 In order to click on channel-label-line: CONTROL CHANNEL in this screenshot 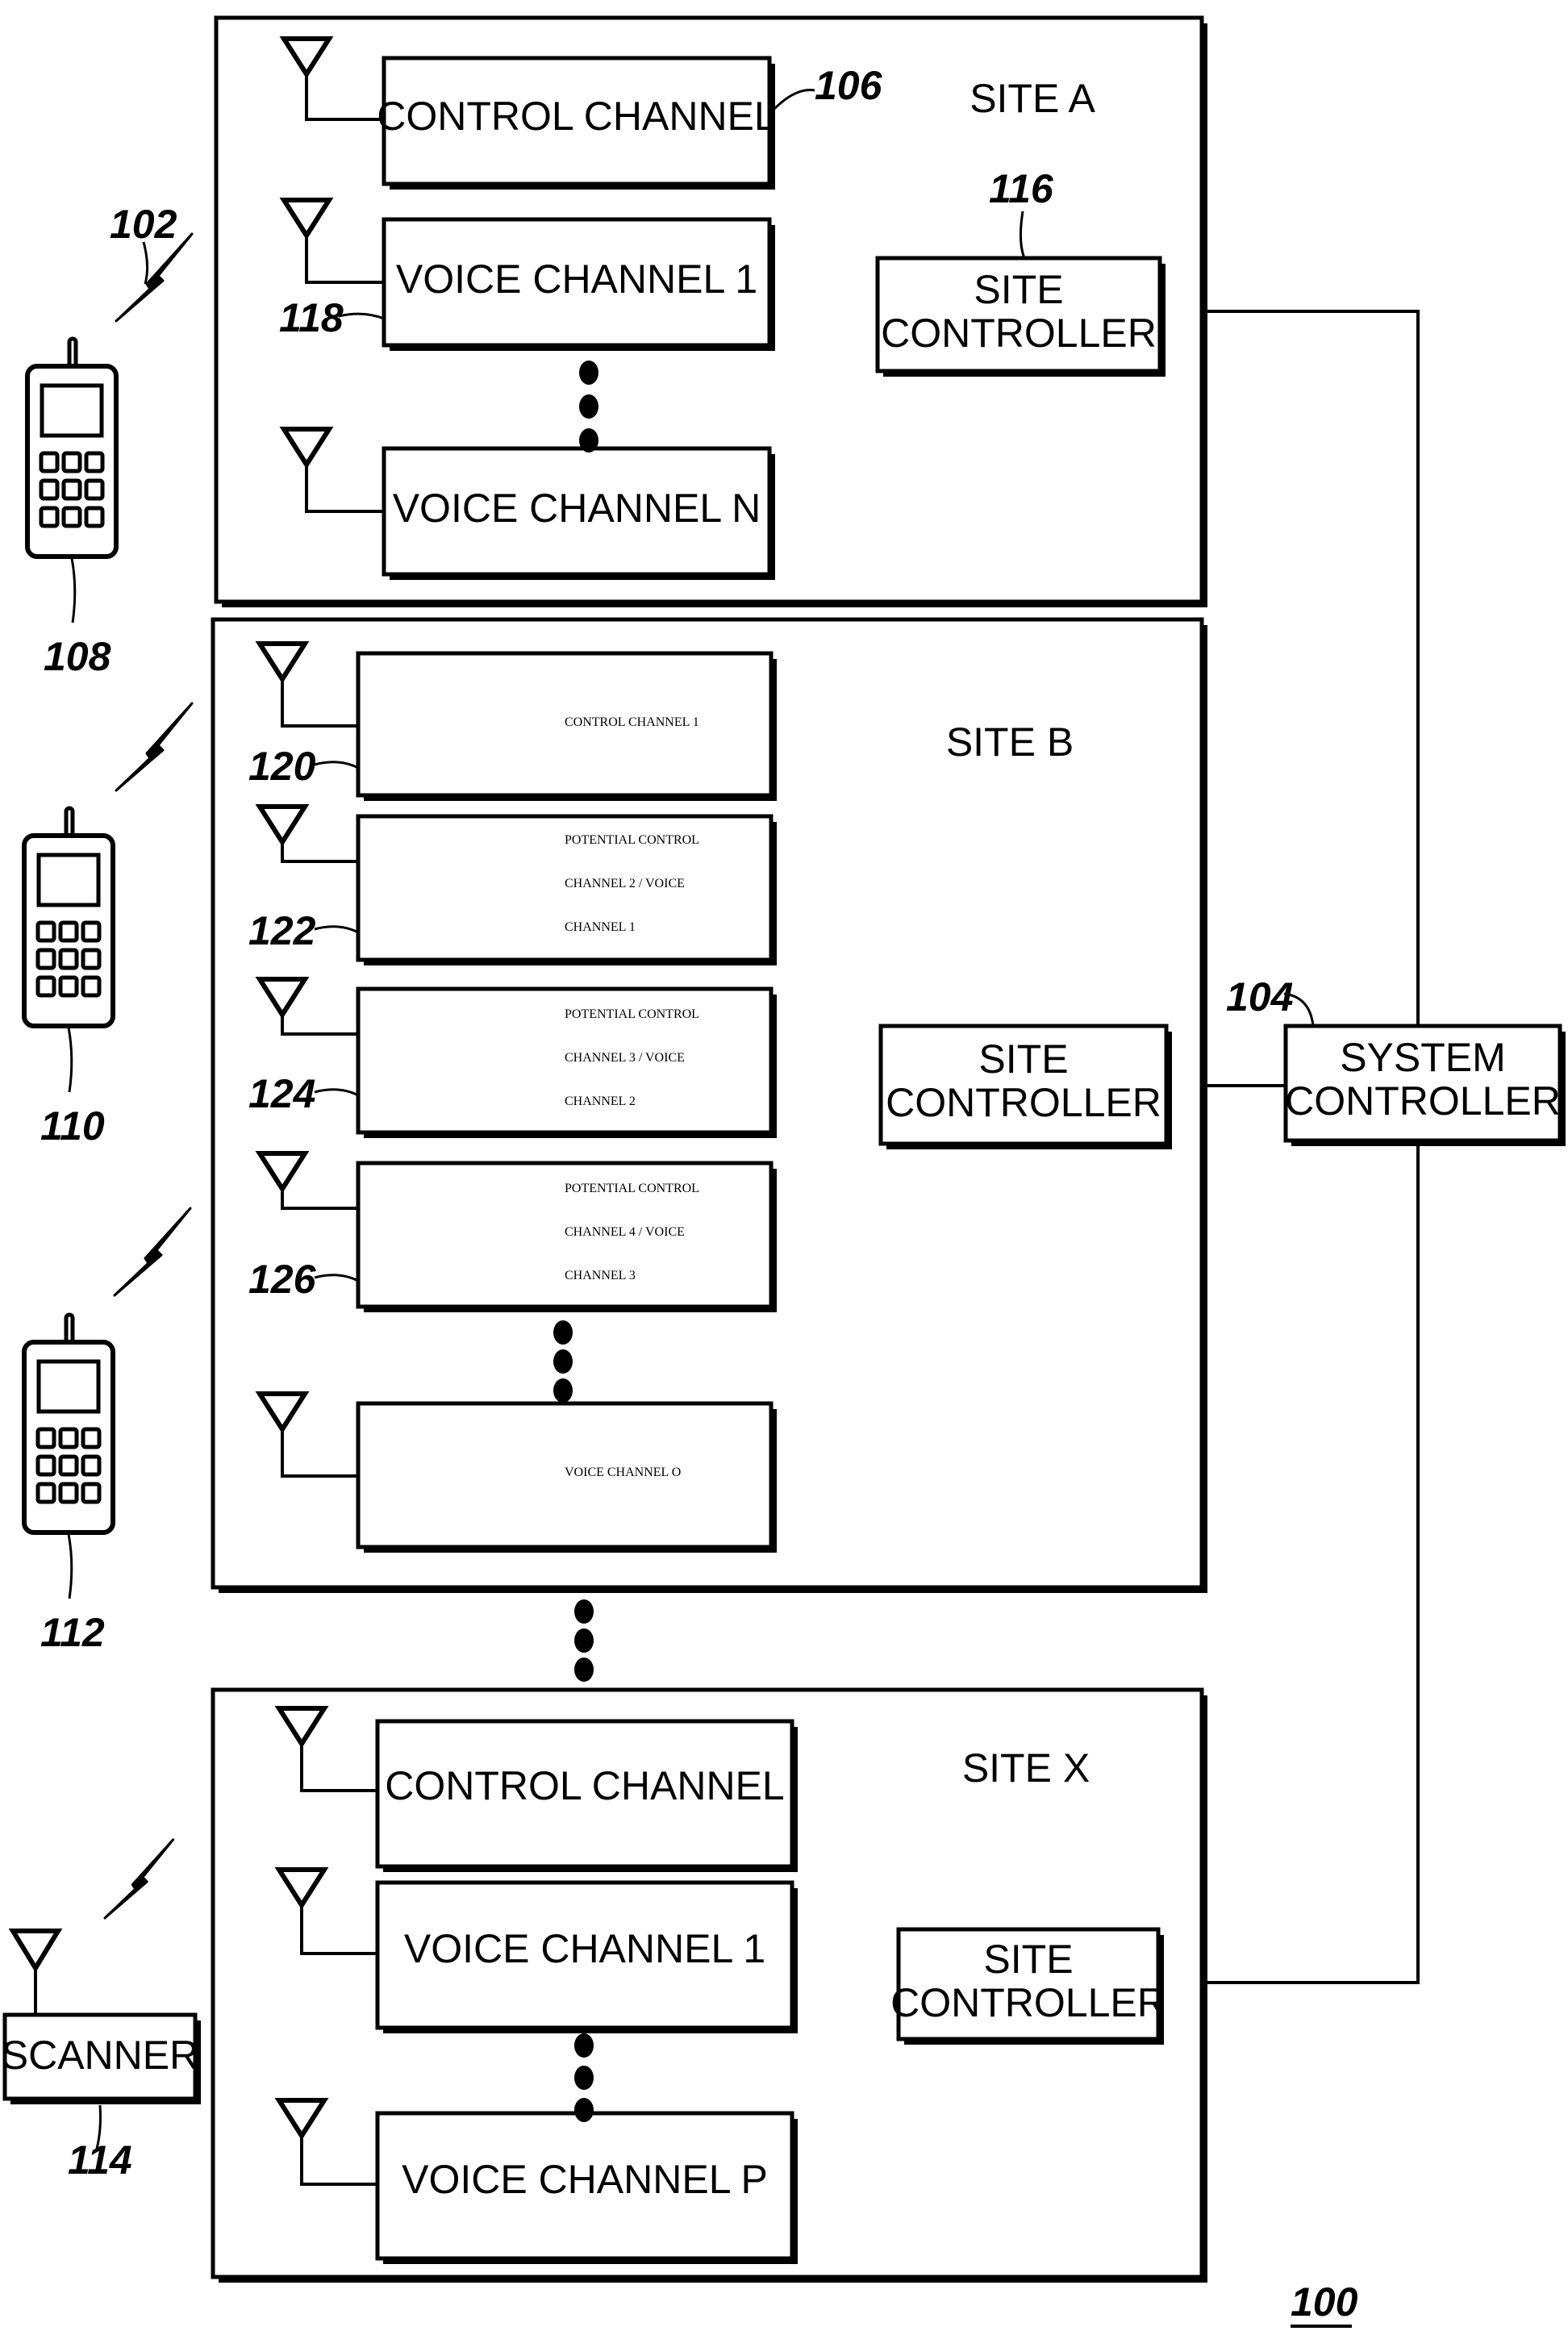, I will do `click(576, 116)`.